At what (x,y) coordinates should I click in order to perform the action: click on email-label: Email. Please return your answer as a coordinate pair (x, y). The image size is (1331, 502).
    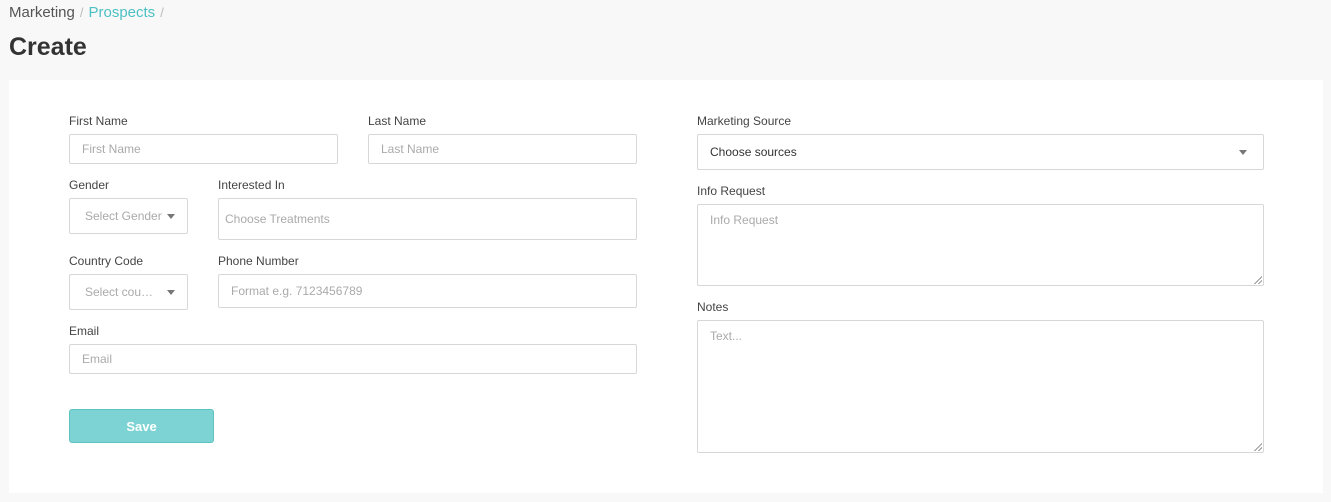
    Looking at the image, I should click on (84, 331).